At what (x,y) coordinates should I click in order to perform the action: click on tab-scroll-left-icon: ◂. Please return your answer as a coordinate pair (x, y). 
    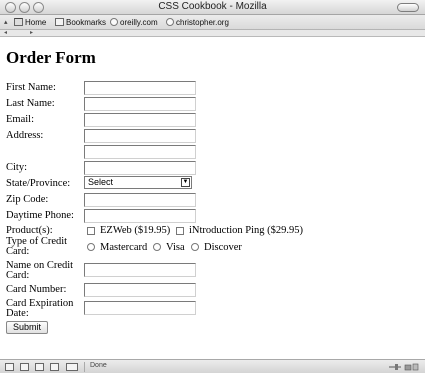
    Looking at the image, I should click on (5, 32).